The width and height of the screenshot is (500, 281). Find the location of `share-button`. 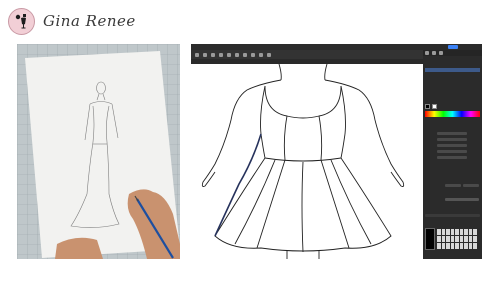

share-button is located at coordinates (453, 47).